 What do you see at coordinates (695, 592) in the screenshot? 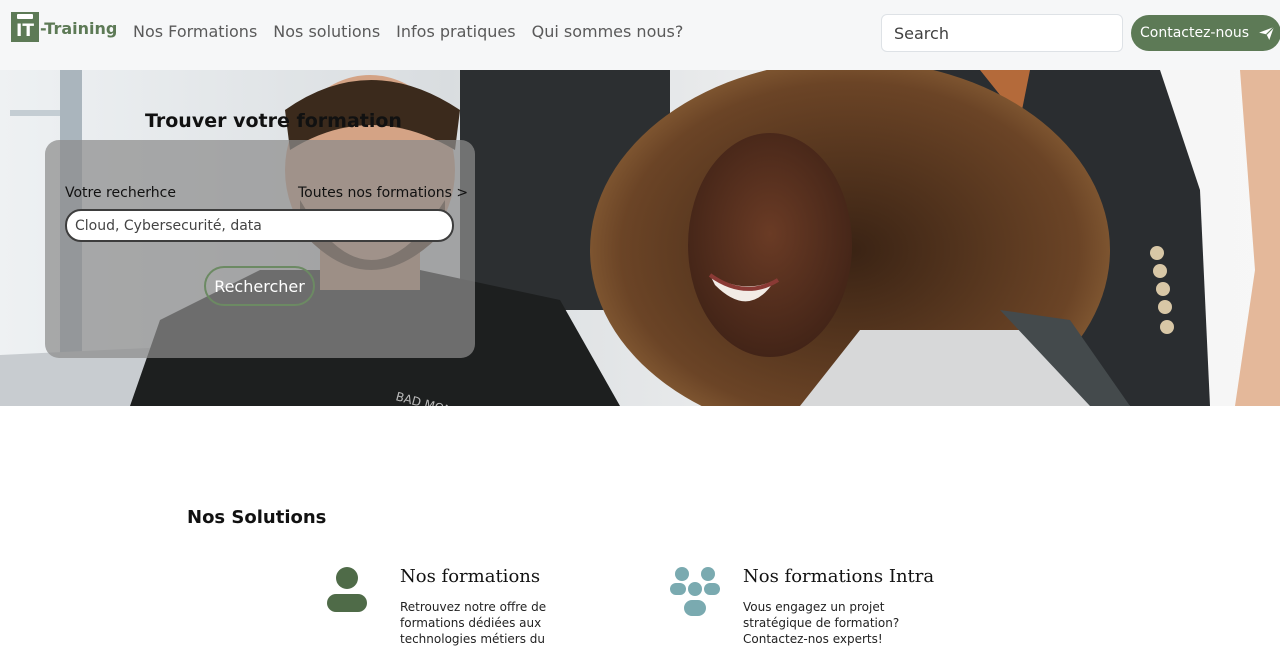
I see `group-icon` at bounding box center [695, 592].